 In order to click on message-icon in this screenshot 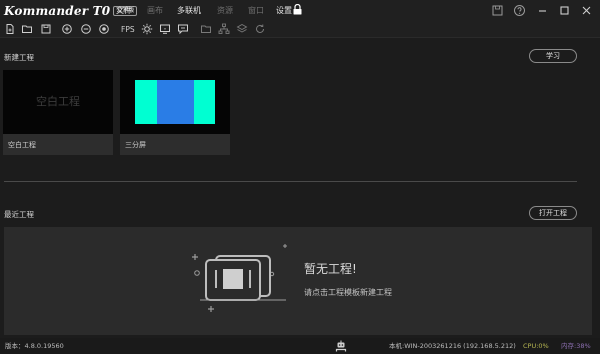, I will do `click(183, 29)`.